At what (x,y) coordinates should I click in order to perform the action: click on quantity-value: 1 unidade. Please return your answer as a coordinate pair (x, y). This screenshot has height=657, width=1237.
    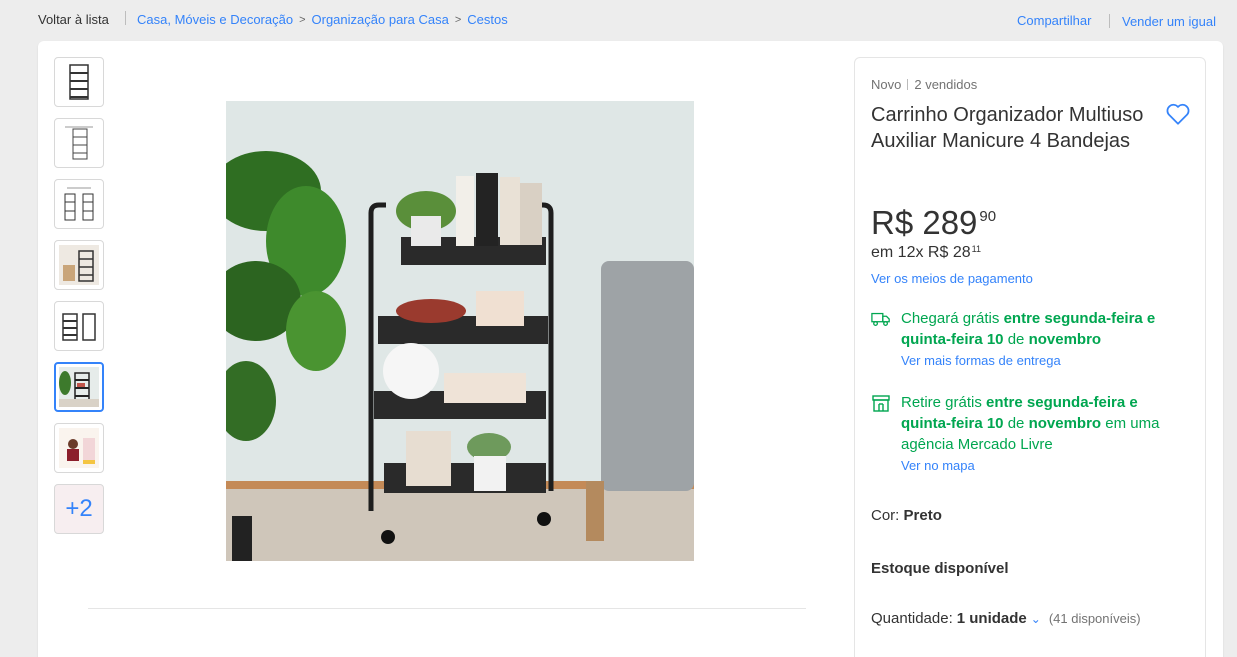
    Looking at the image, I should click on (991, 618).